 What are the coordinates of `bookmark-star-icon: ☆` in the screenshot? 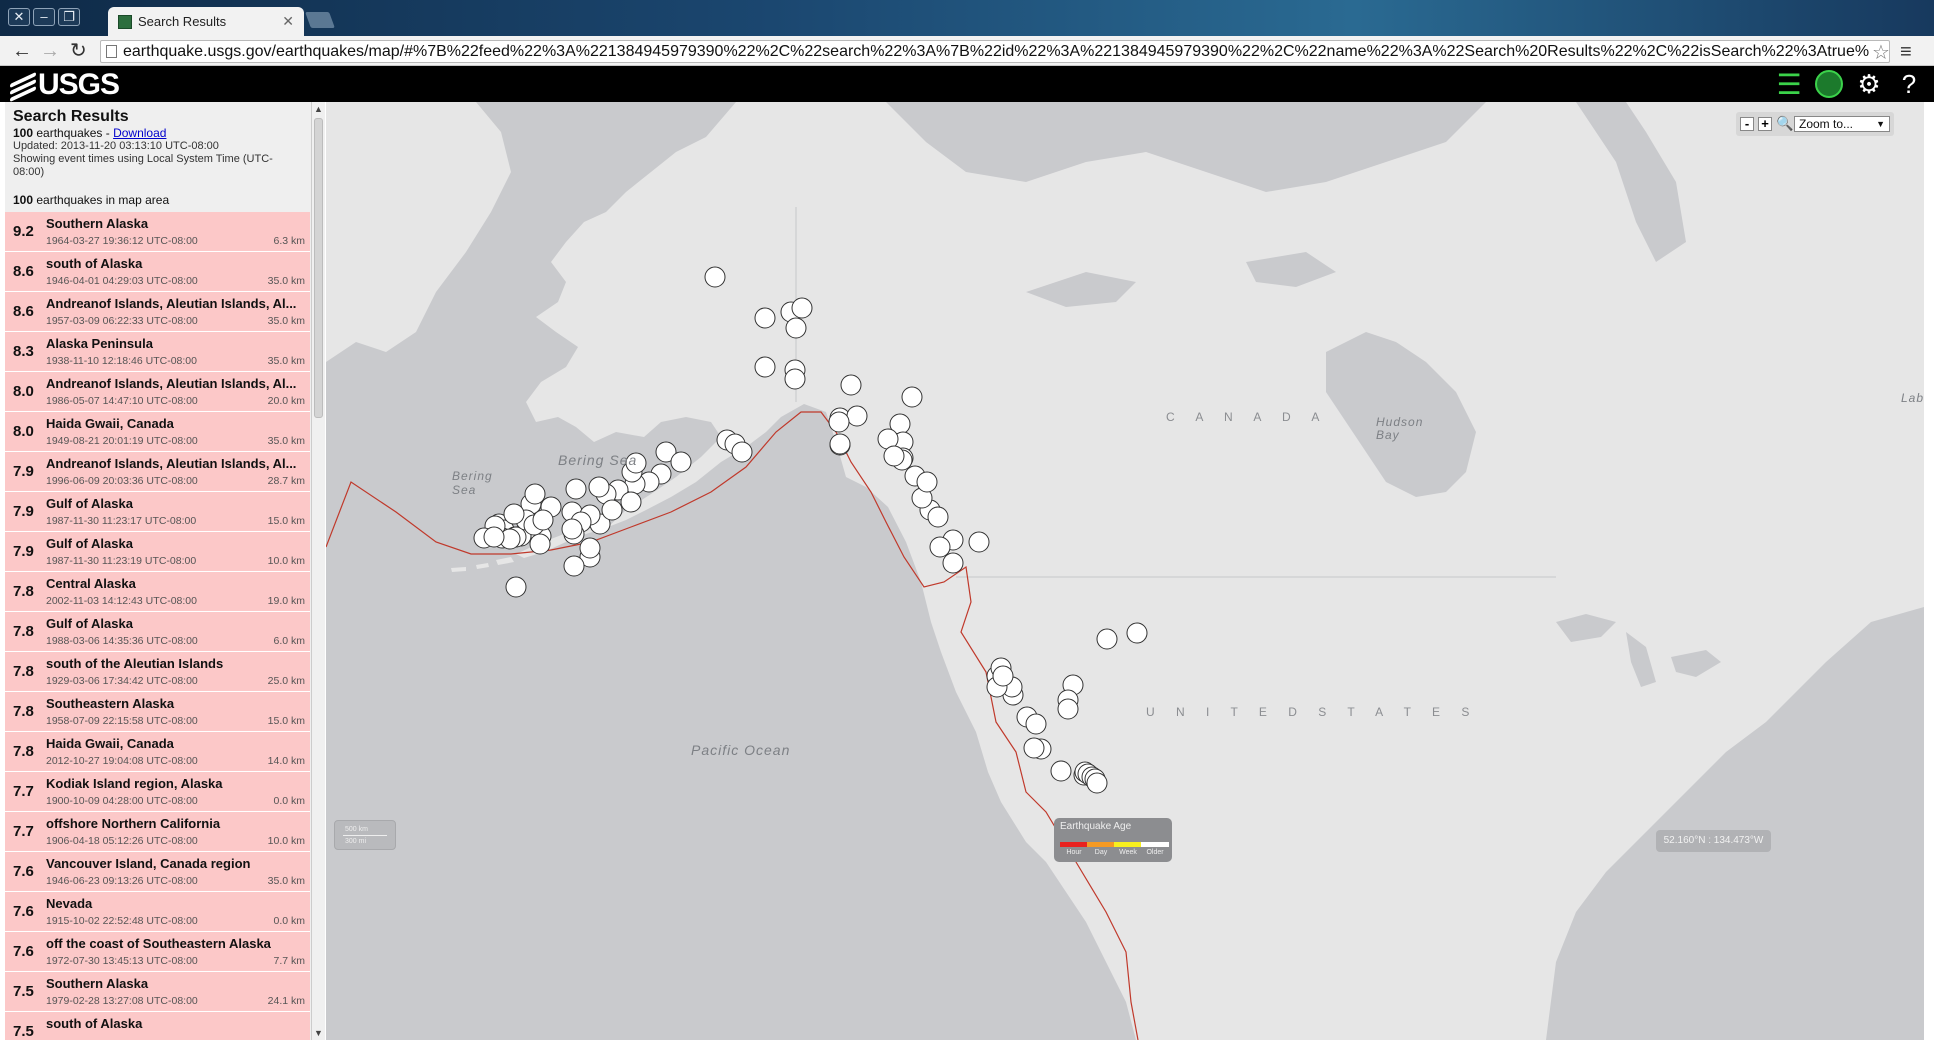 It's located at (1881, 52).